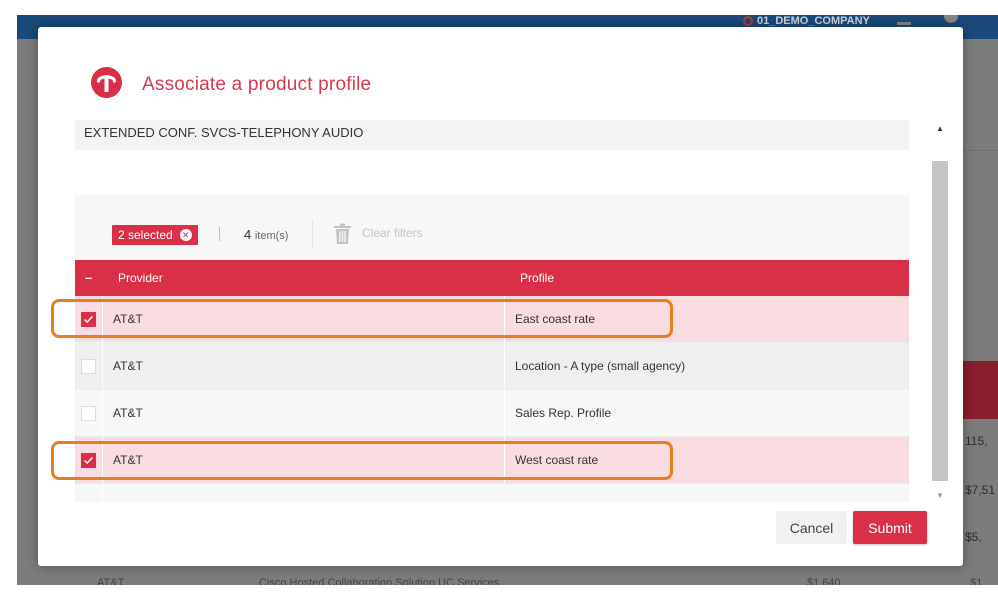 The width and height of the screenshot is (998, 596). What do you see at coordinates (980, 390) in the screenshot?
I see `background-panel` at bounding box center [980, 390].